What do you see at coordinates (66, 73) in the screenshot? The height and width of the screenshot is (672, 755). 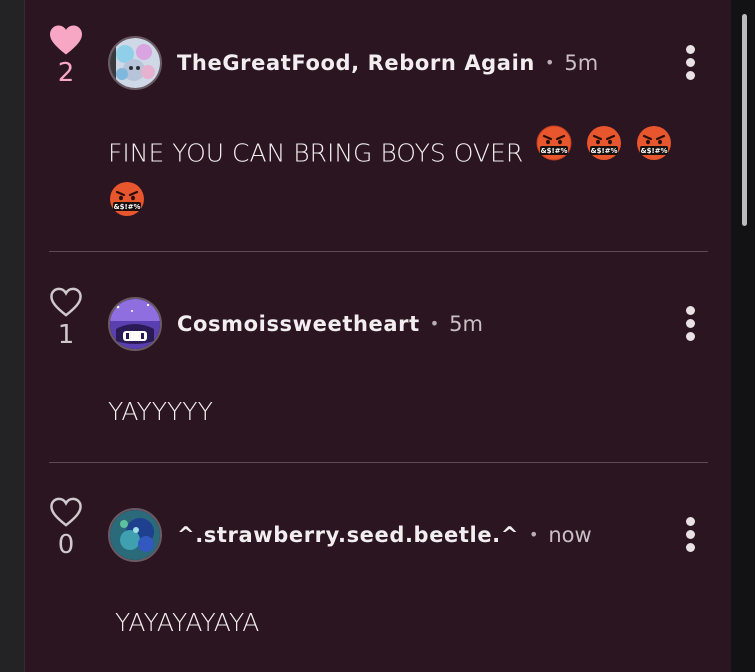 I see `like-count: 2` at bounding box center [66, 73].